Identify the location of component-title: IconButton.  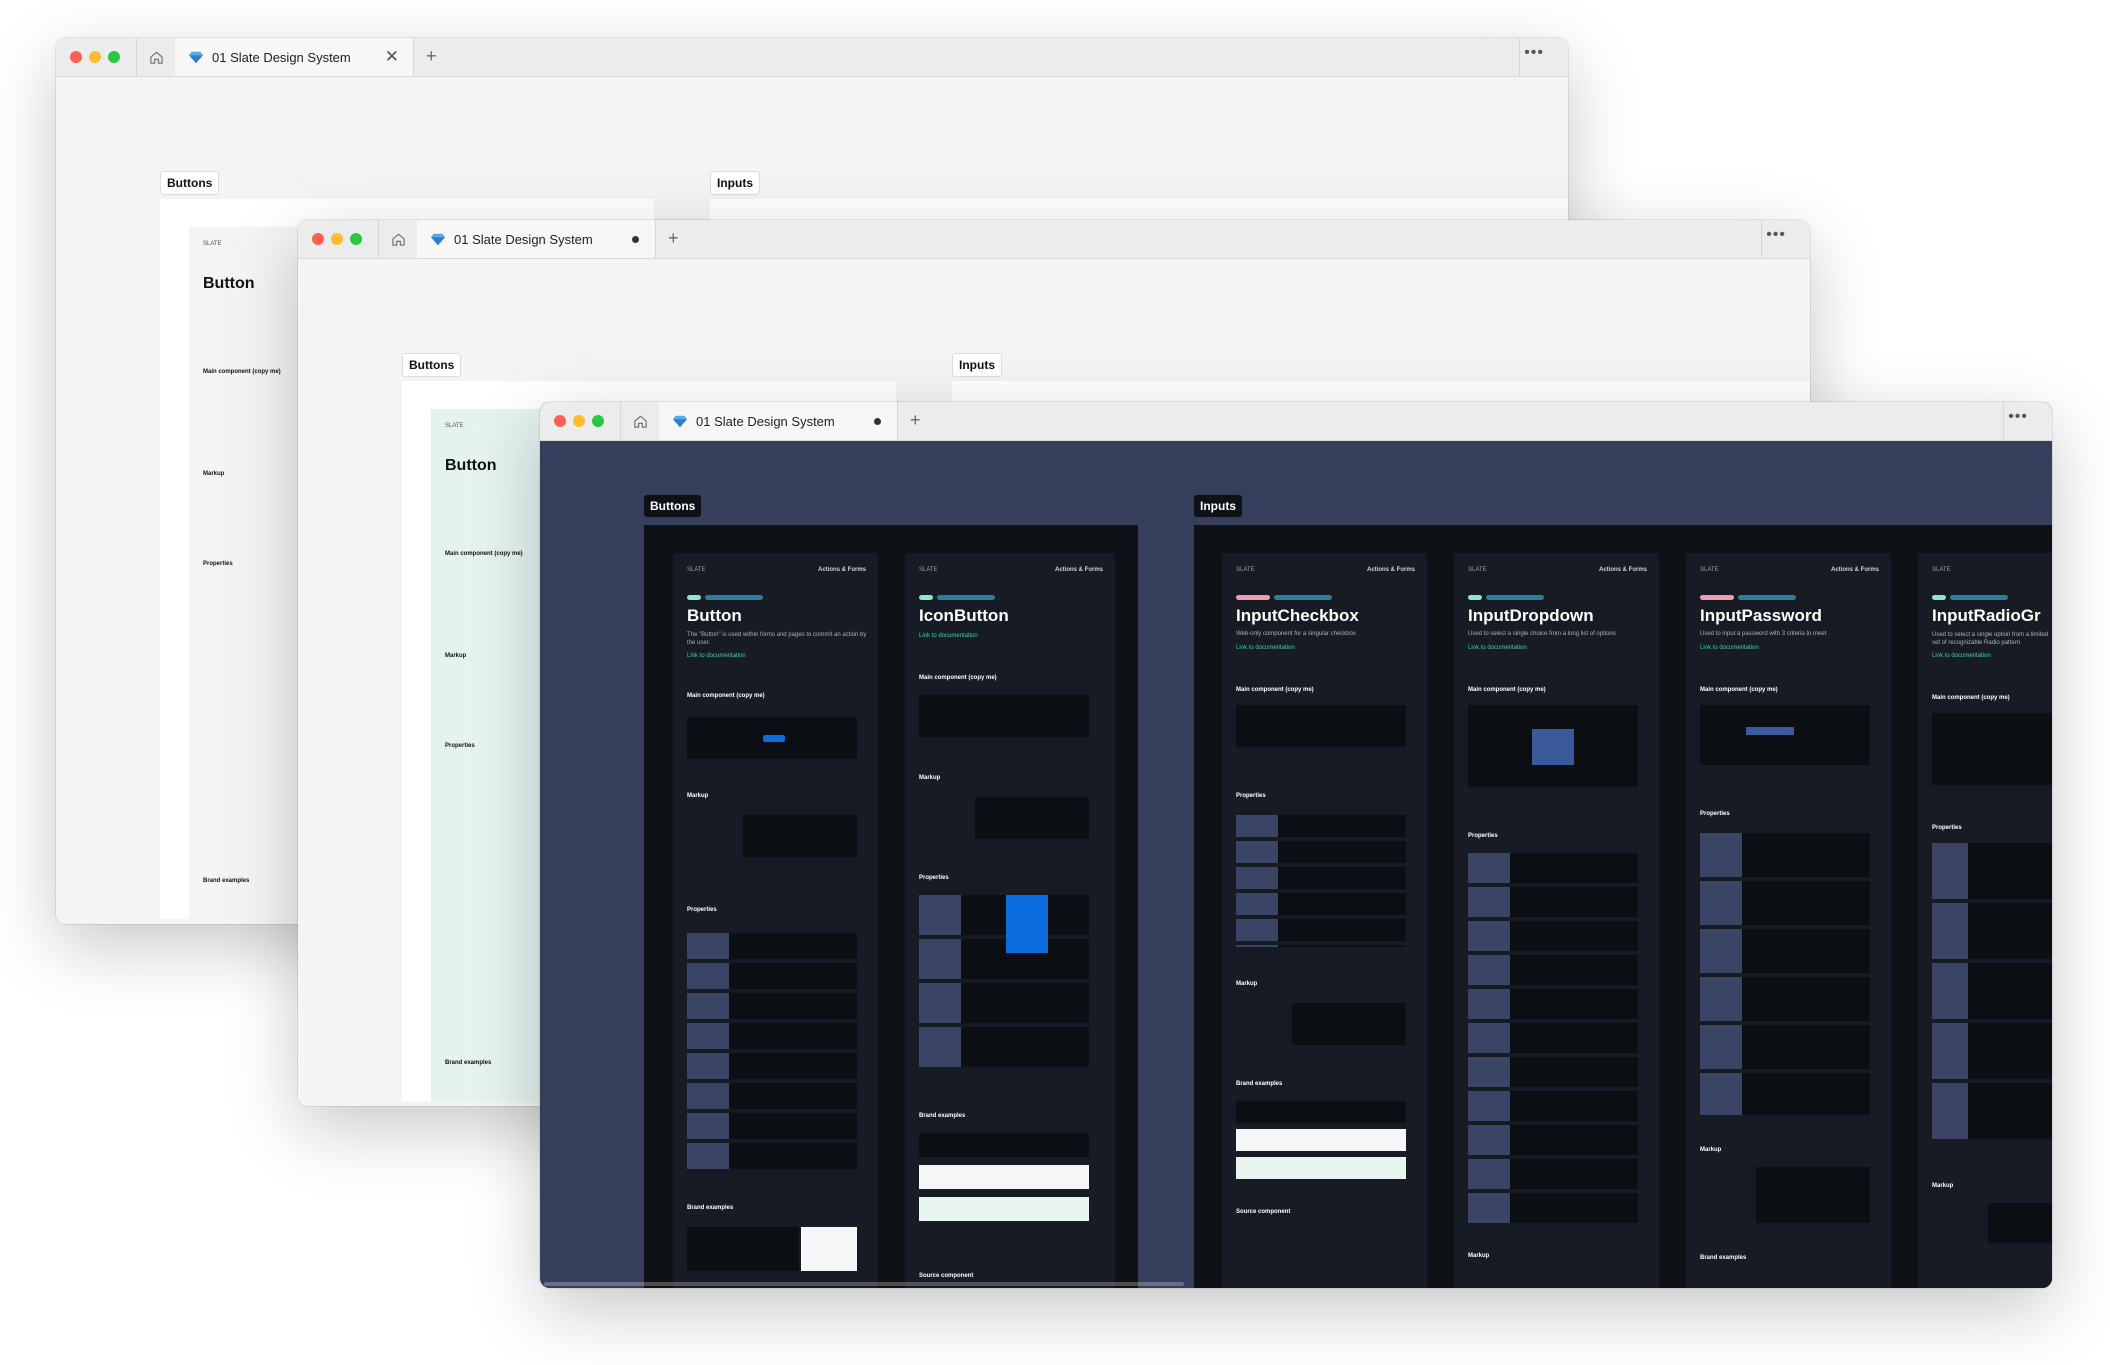
(964, 615).